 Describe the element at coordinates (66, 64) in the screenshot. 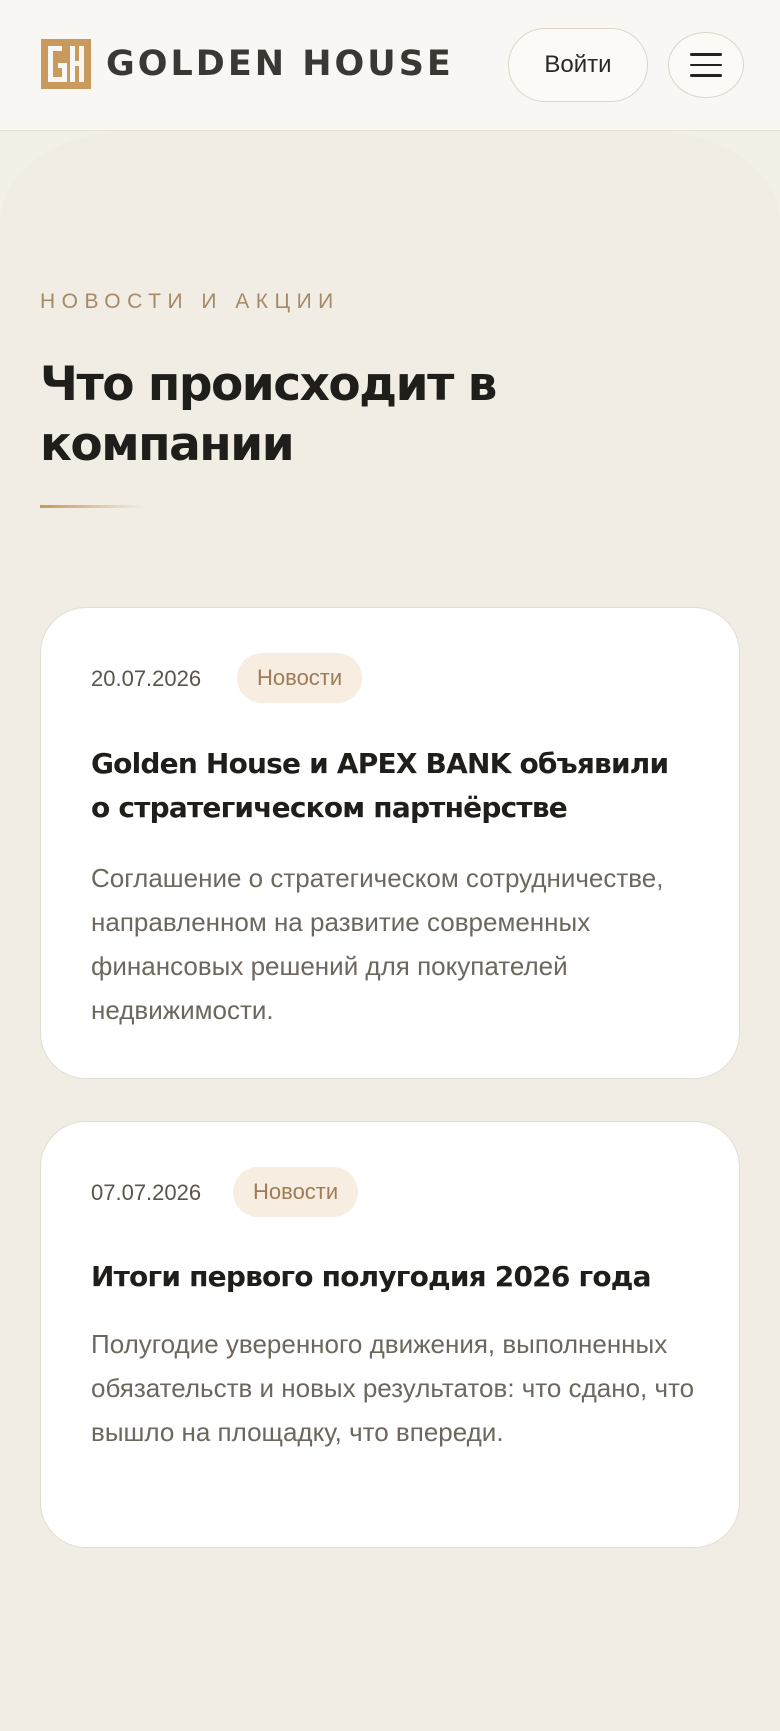

I see `golden-house-logo-icon` at that location.